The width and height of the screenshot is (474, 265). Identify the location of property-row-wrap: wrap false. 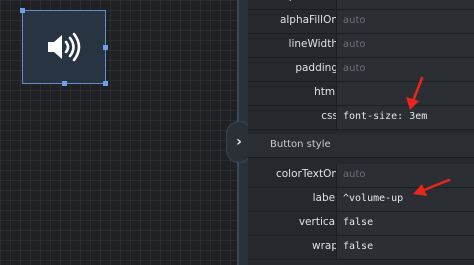
(361, 248).